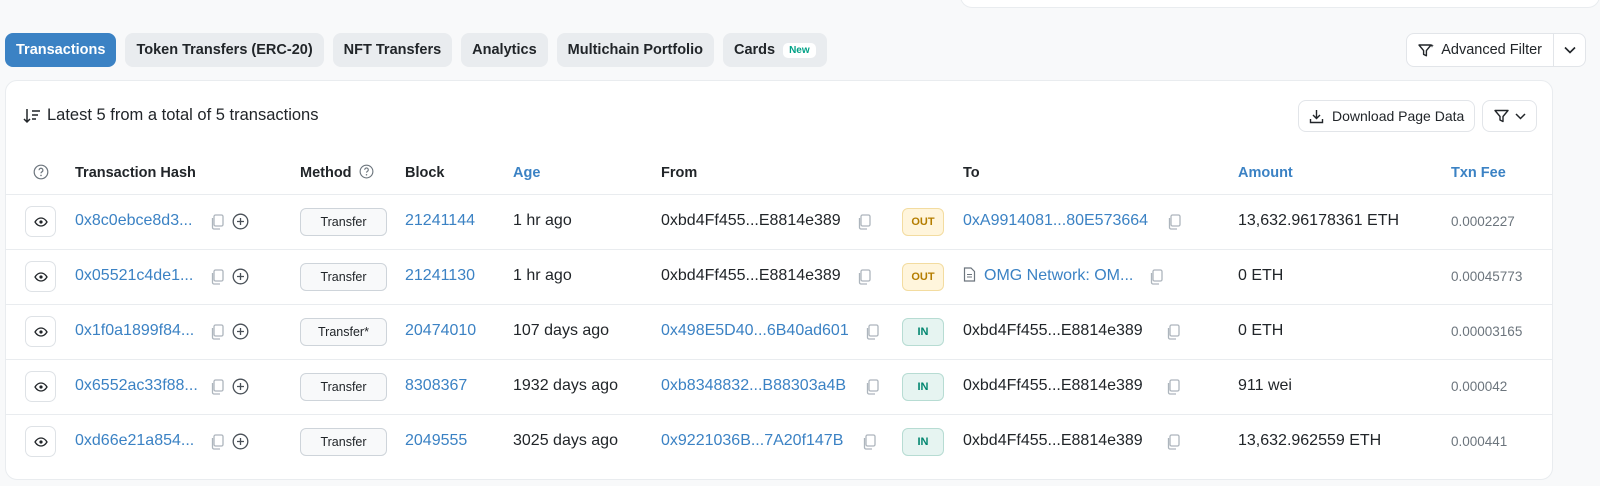 Image resolution: width=1600 pixels, height=486 pixels. What do you see at coordinates (1483, 221) in the screenshot?
I see `txn-fee-text: 0.0002227` at bounding box center [1483, 221].